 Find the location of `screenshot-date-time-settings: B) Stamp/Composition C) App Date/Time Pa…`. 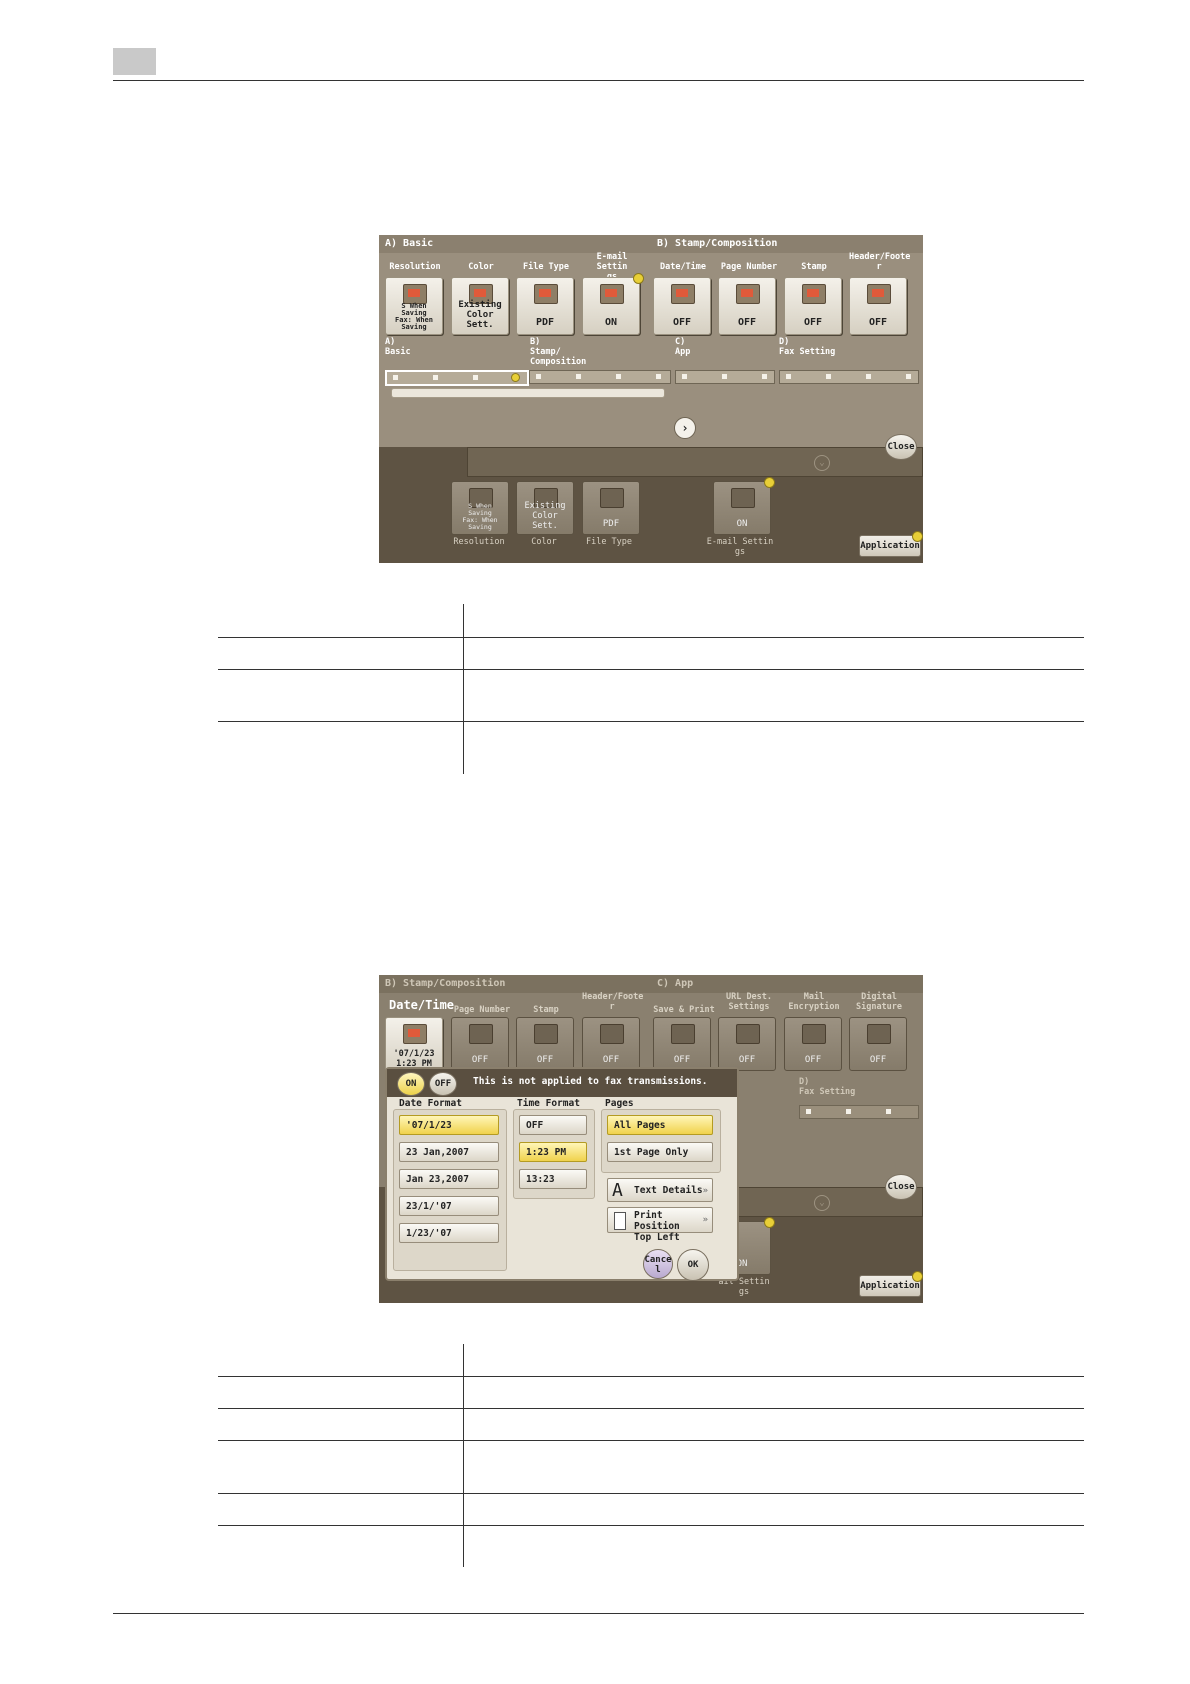

screenshot-date-time-settings: B) Stamp/Composition C) App Date/Time Pa… is located at coordinates (651, 1139).